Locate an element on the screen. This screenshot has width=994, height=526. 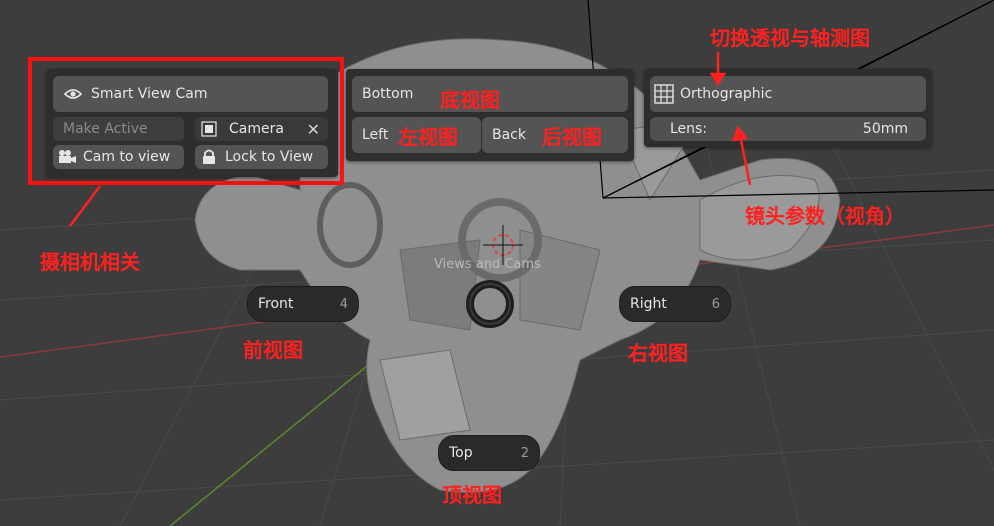
annotation-front-view: 前视图 is located at coordinates (273, 350).